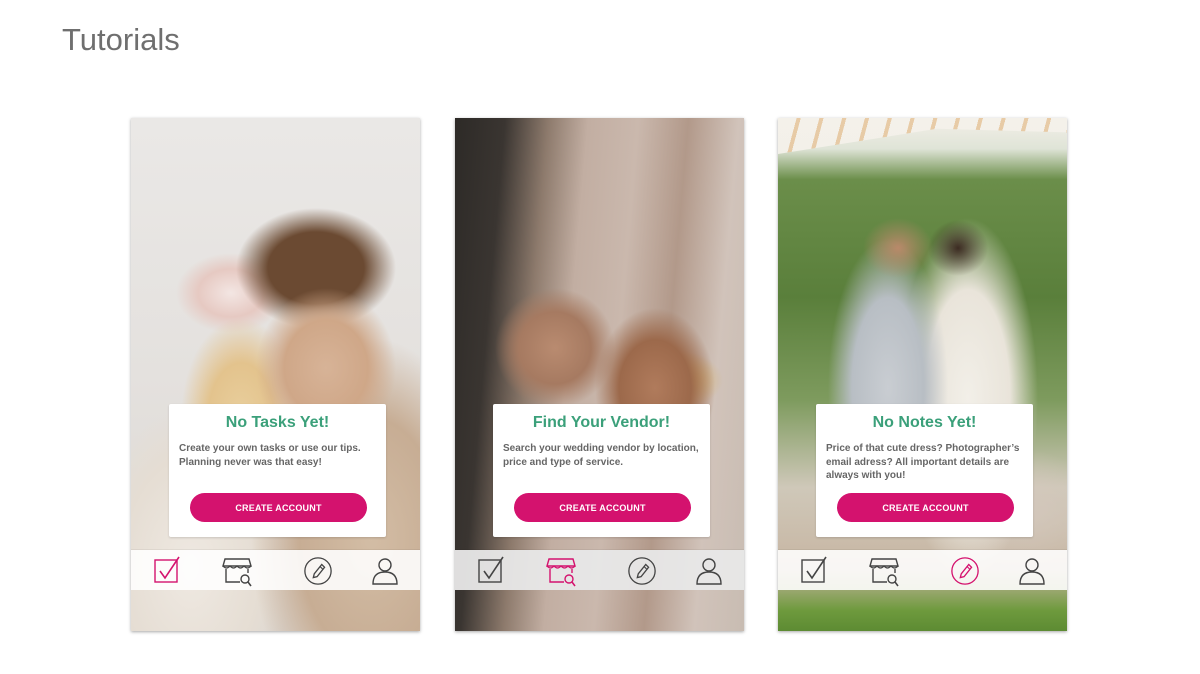  Describe the element at coordinates (601, 422) in the screenshot. I see `card-title: Find Your Vendor!` at that location.